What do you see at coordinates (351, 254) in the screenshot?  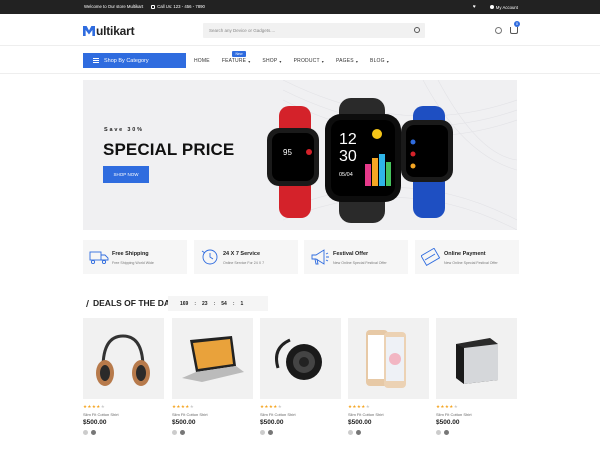 I see `service-title: Festival Offer` at bounding box center [351, 254].